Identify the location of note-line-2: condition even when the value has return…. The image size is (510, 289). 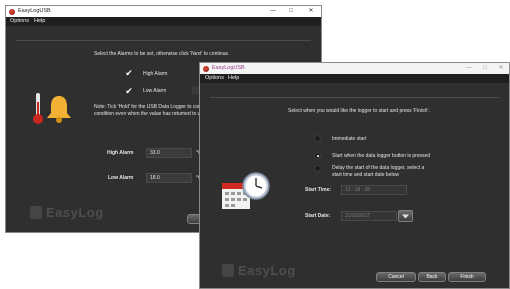
(148, 114).